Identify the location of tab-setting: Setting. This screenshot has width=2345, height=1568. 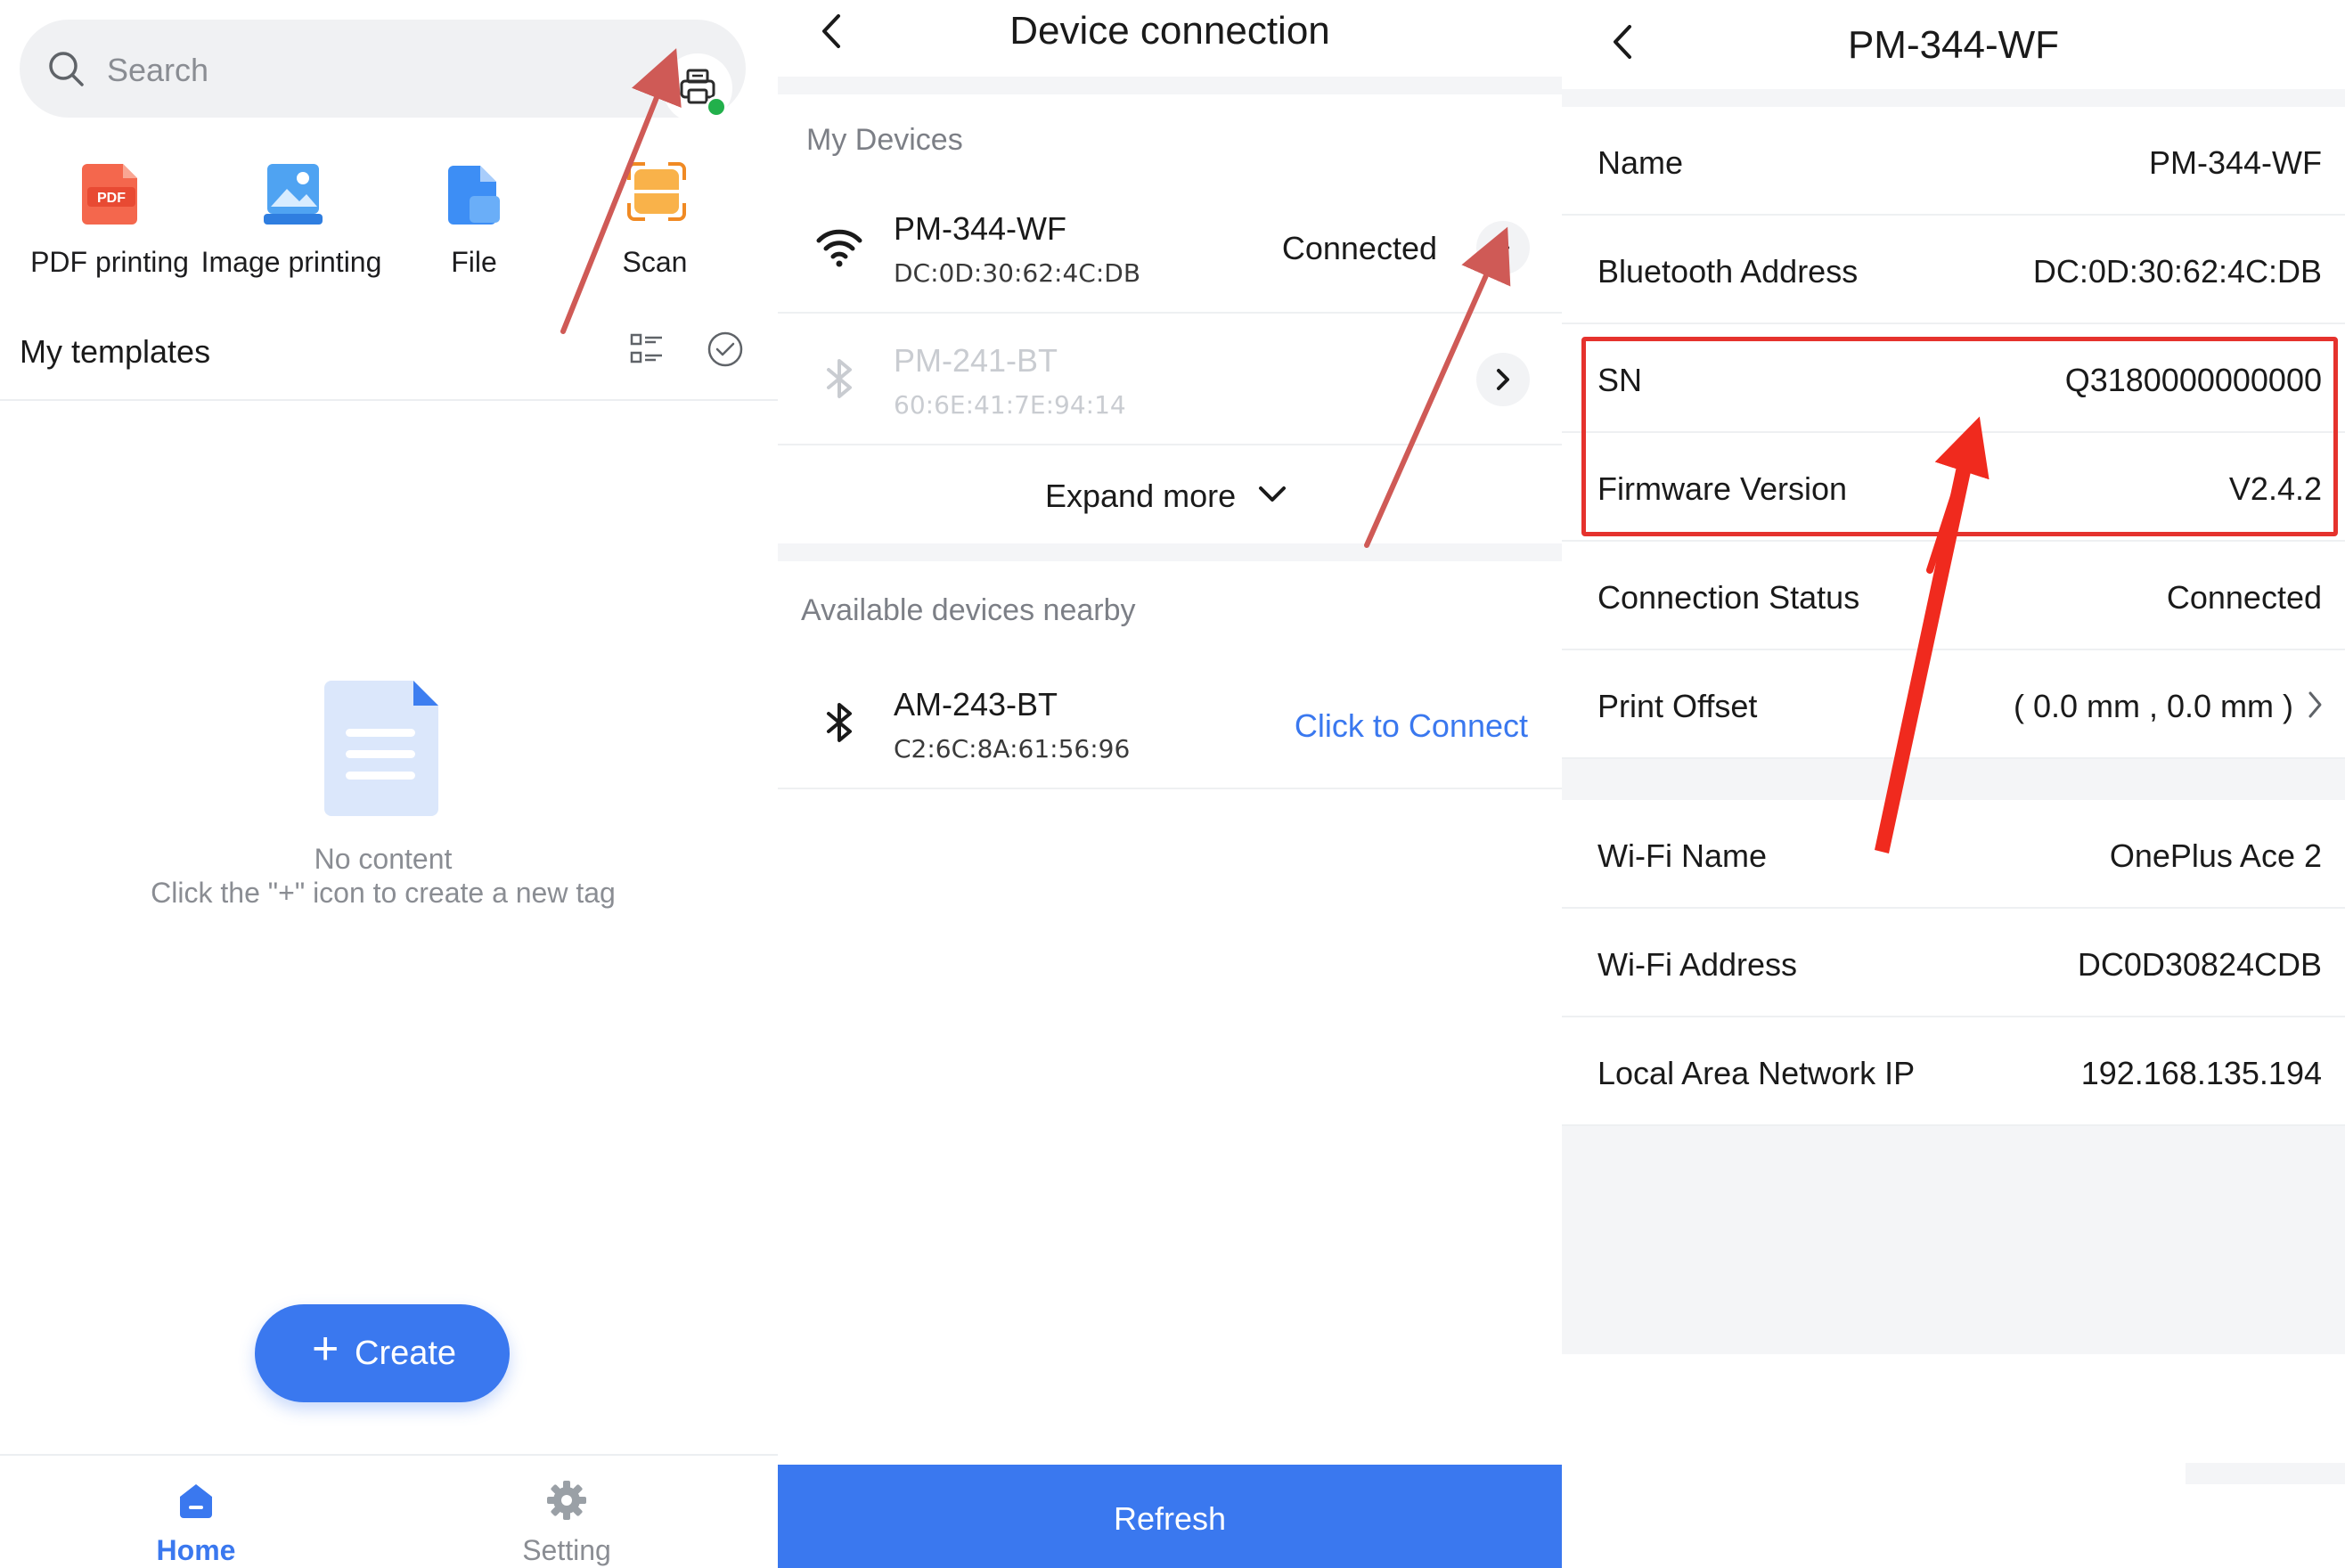
(566, 1512).